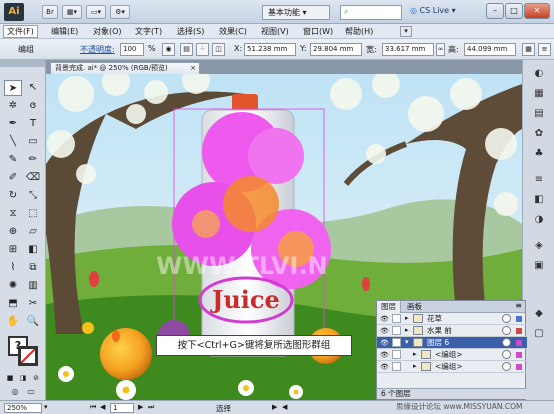 The height and width of the screenshot is (414, 554). What do you see at coordinates (33, 286) in the screenshot?
I see `column-graph-tool-icon: ▥` at bounding box center [33, 286].